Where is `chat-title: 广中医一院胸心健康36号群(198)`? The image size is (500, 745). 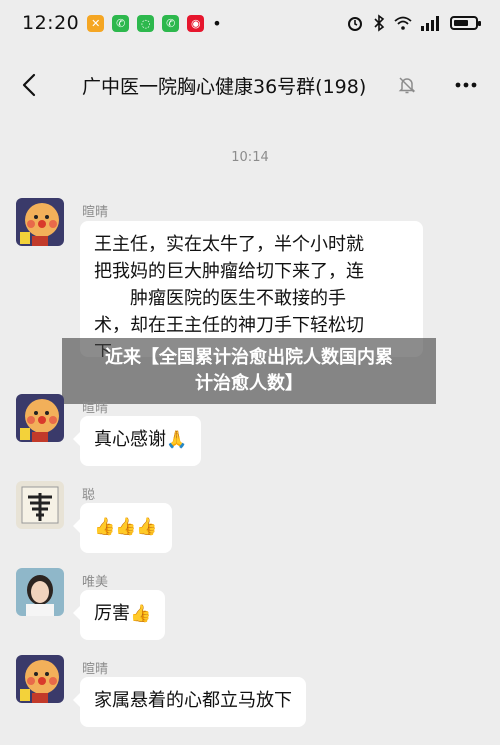
chat-title: 广中医一院胸心健康36号群(198) is located at coordinates (224, 87).